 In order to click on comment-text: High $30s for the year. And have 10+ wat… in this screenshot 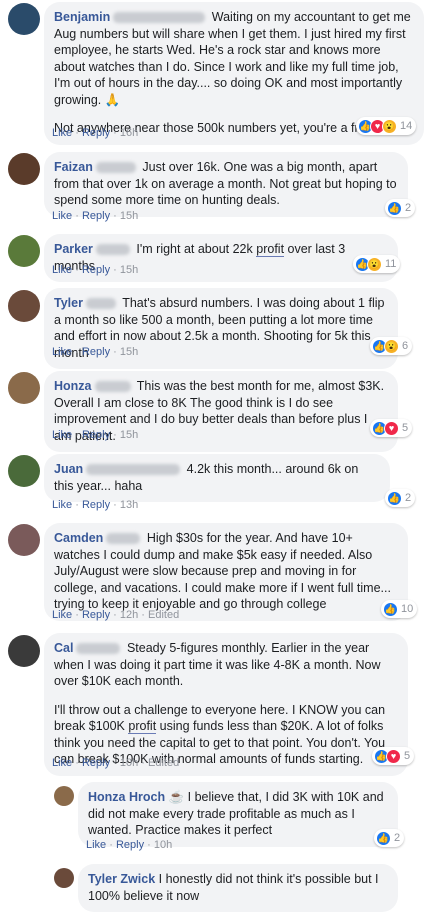, I will do `click(222, 571)`.